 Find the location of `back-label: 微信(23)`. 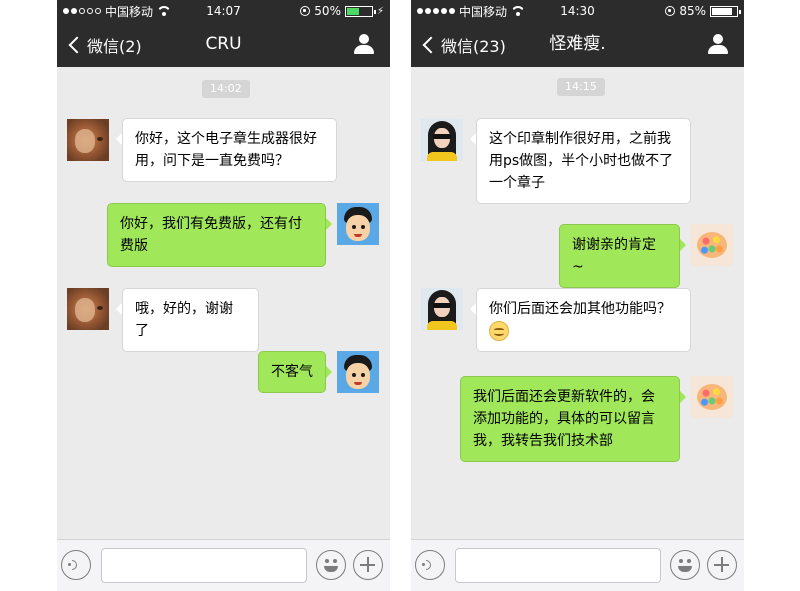

back-label: 微信(23) is located at coordinates (473, 46).